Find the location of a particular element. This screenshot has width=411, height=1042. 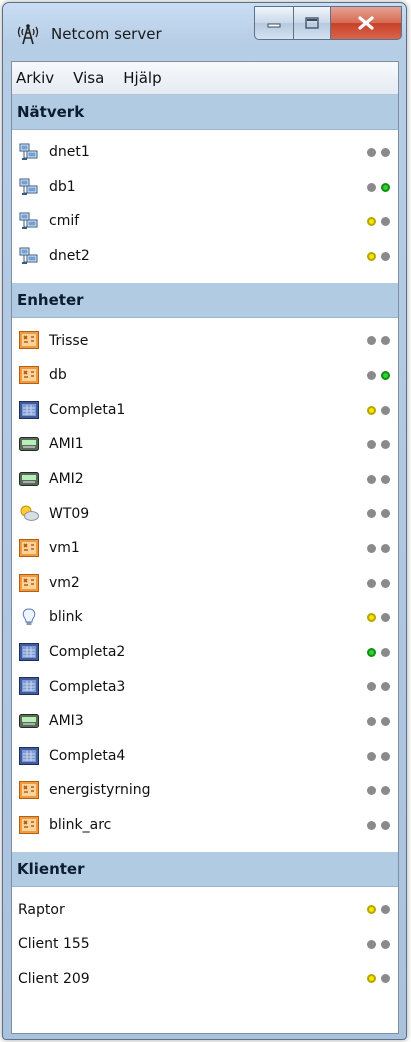

maximize-button is located at coordinates (312, 23).